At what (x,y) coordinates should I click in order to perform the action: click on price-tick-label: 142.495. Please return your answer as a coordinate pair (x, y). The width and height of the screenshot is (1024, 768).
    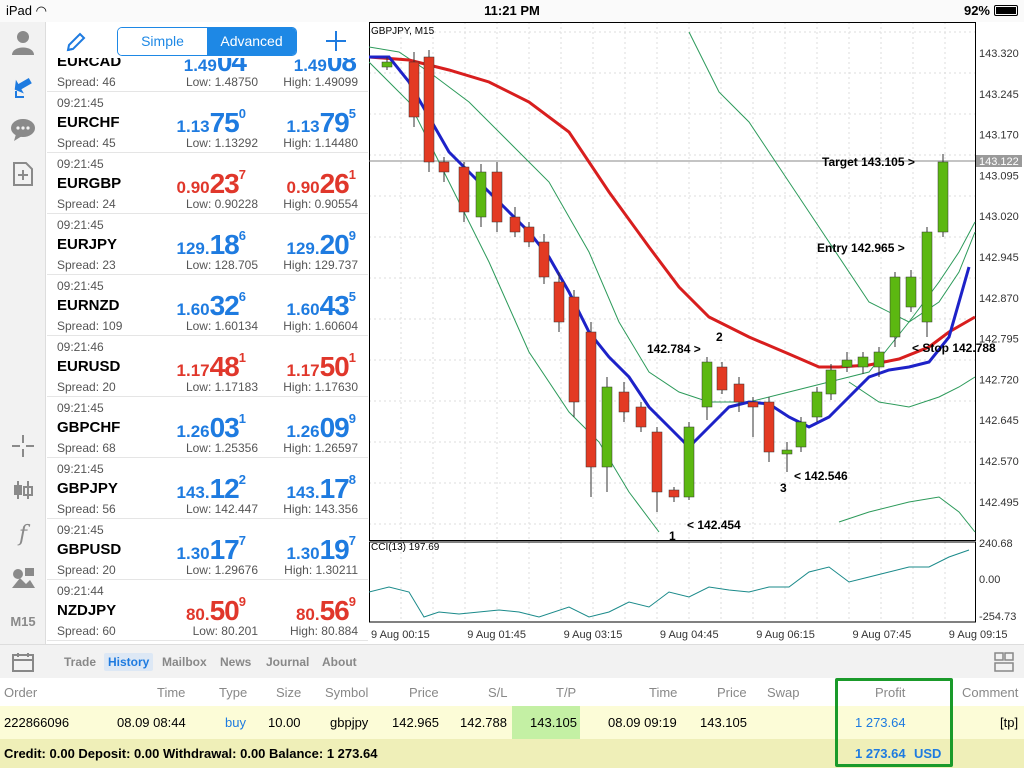
    Looking at the image, I should click on (999, 503).